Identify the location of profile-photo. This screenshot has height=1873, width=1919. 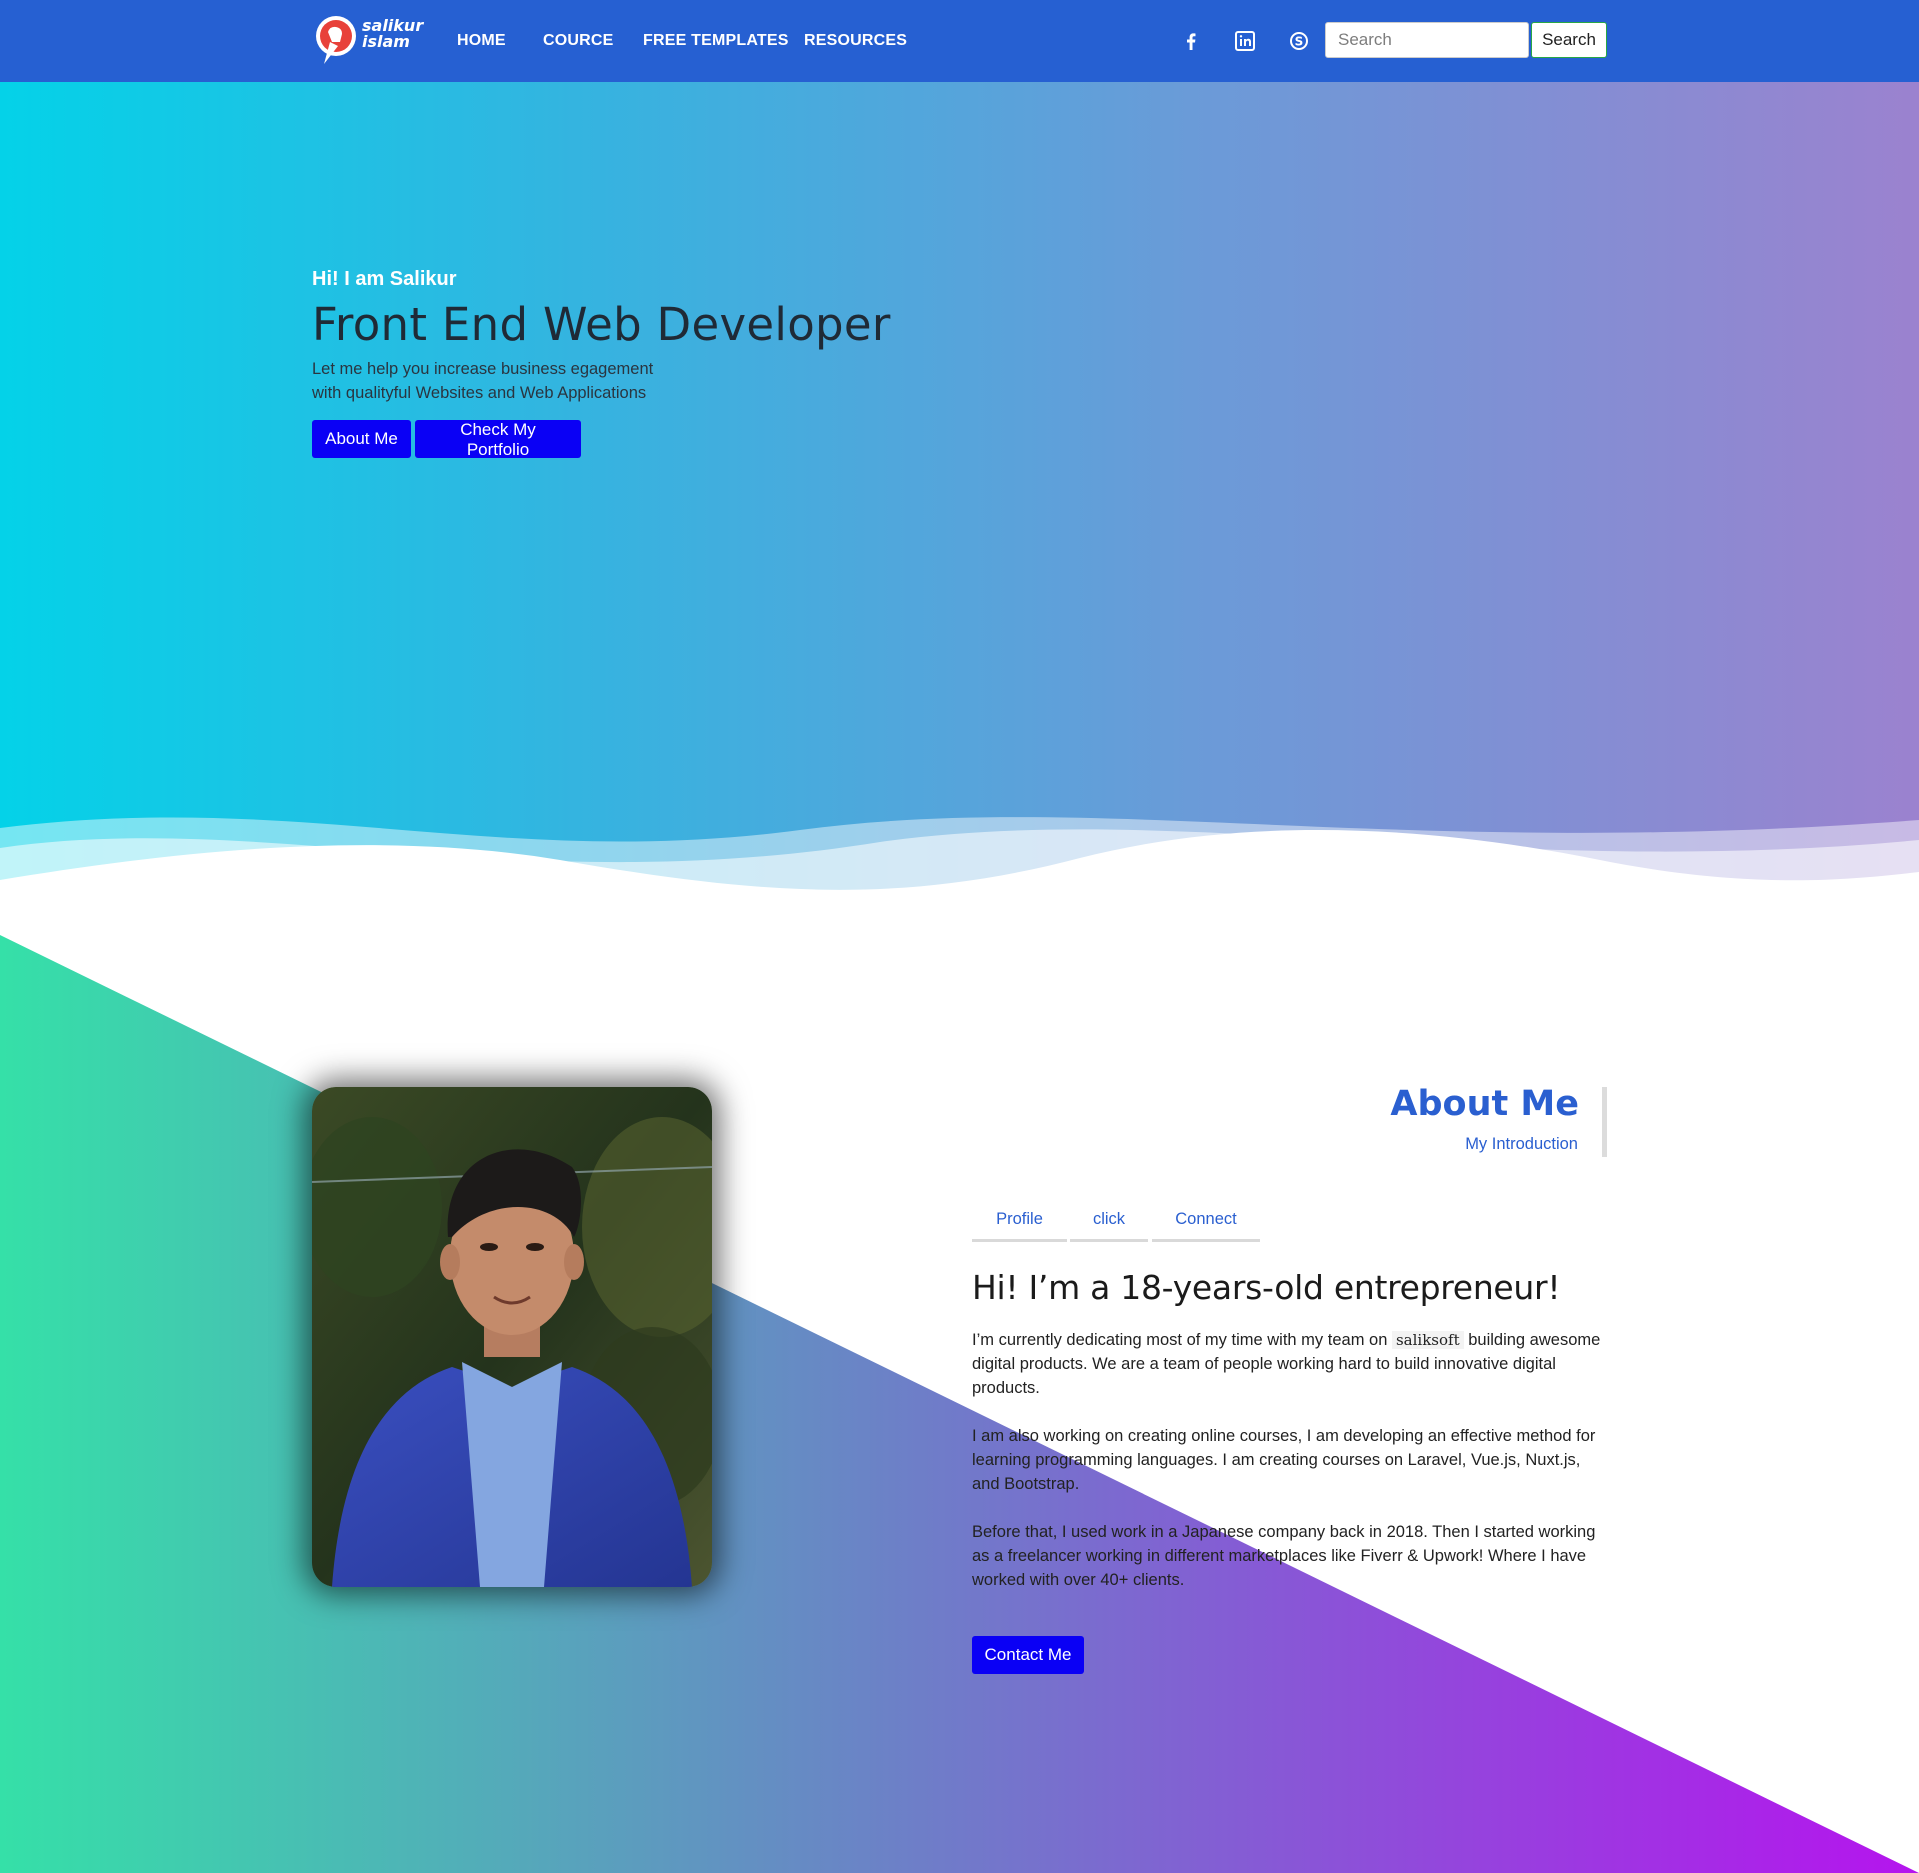
(512, 1337).